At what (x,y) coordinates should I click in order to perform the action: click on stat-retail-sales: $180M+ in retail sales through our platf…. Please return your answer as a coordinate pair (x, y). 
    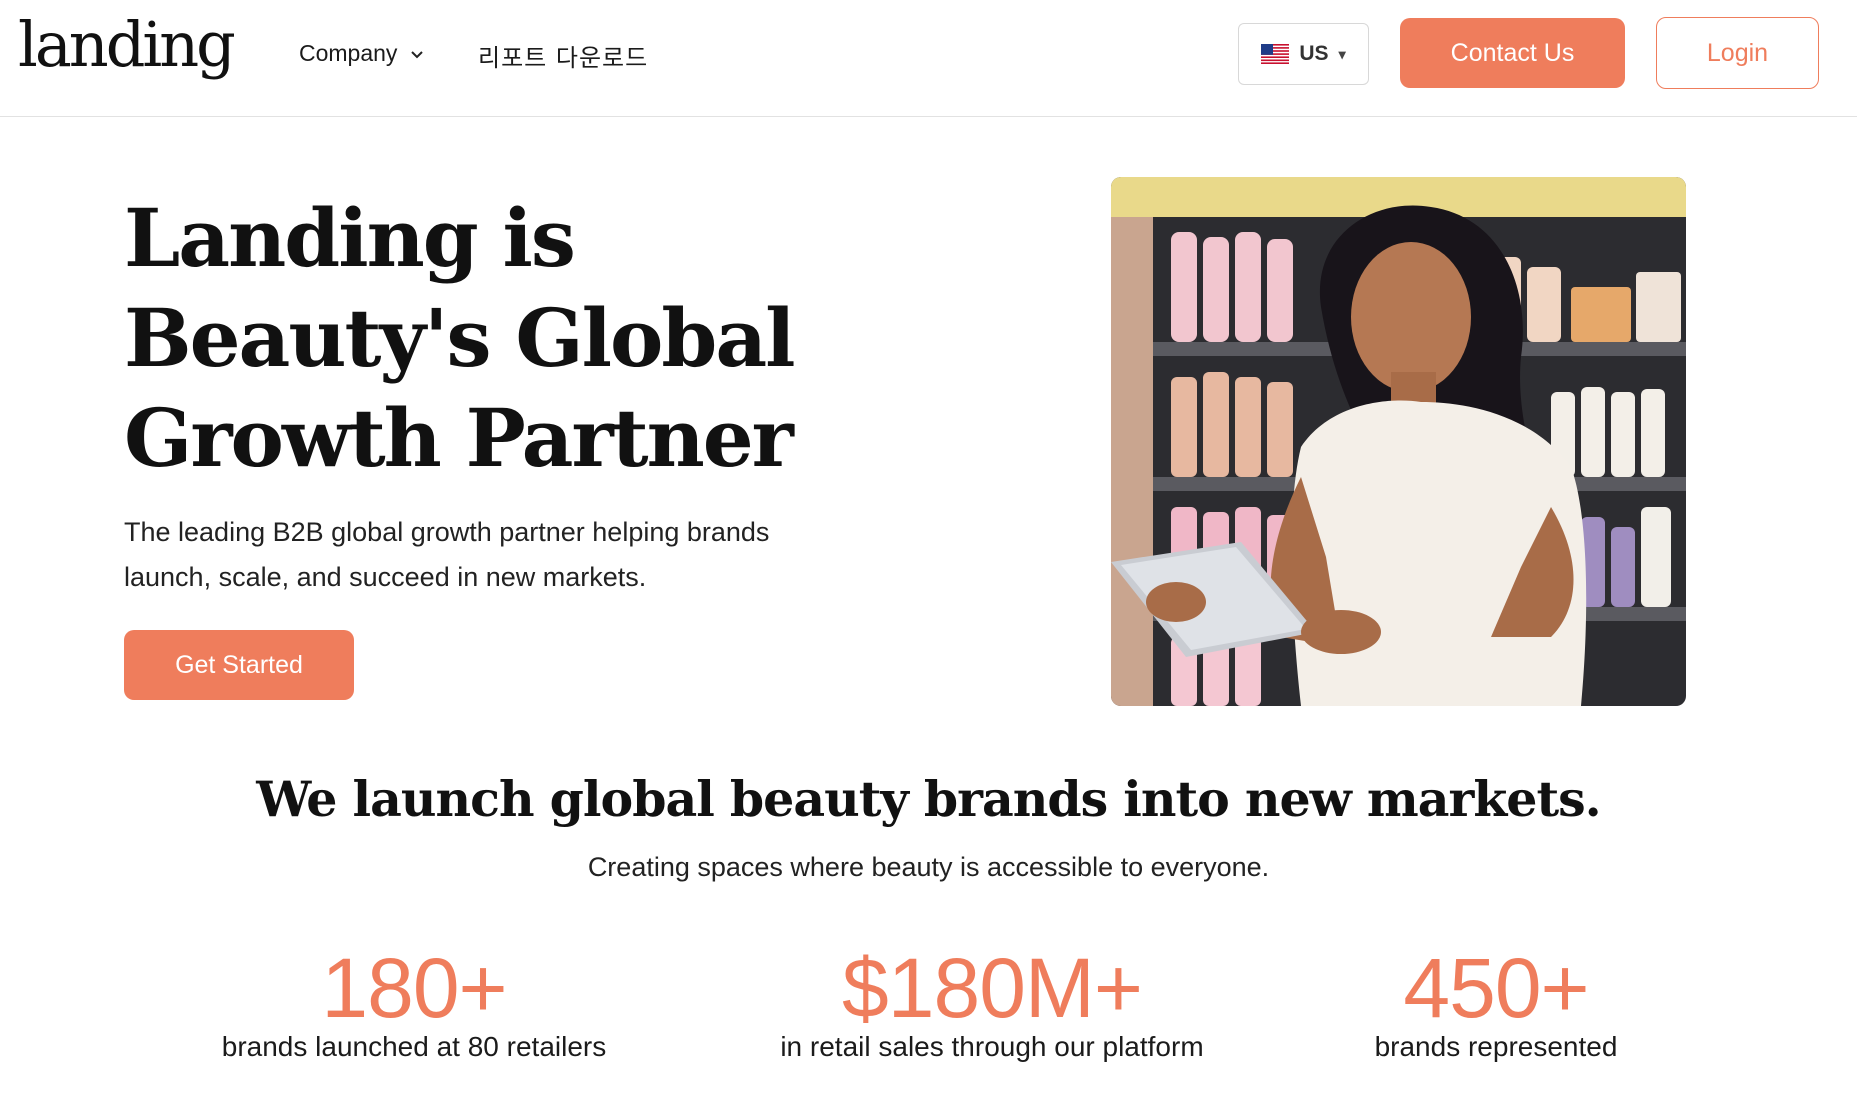
    Looking at the image, I should click on (992, 1002).